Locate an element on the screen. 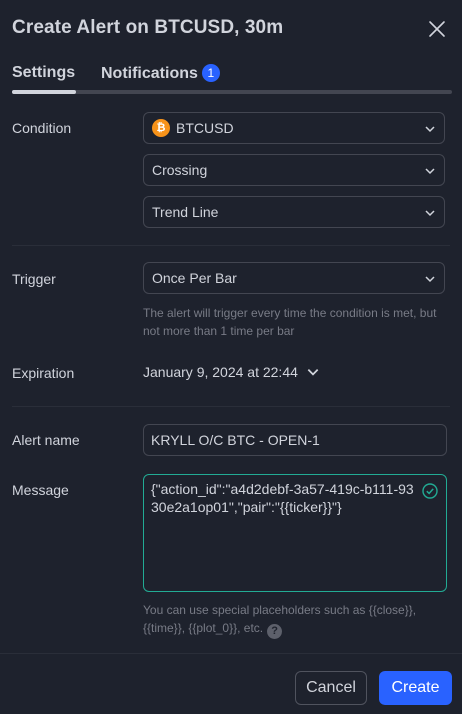  alert-name-label: Alert name is located at coordinates (46, 440).